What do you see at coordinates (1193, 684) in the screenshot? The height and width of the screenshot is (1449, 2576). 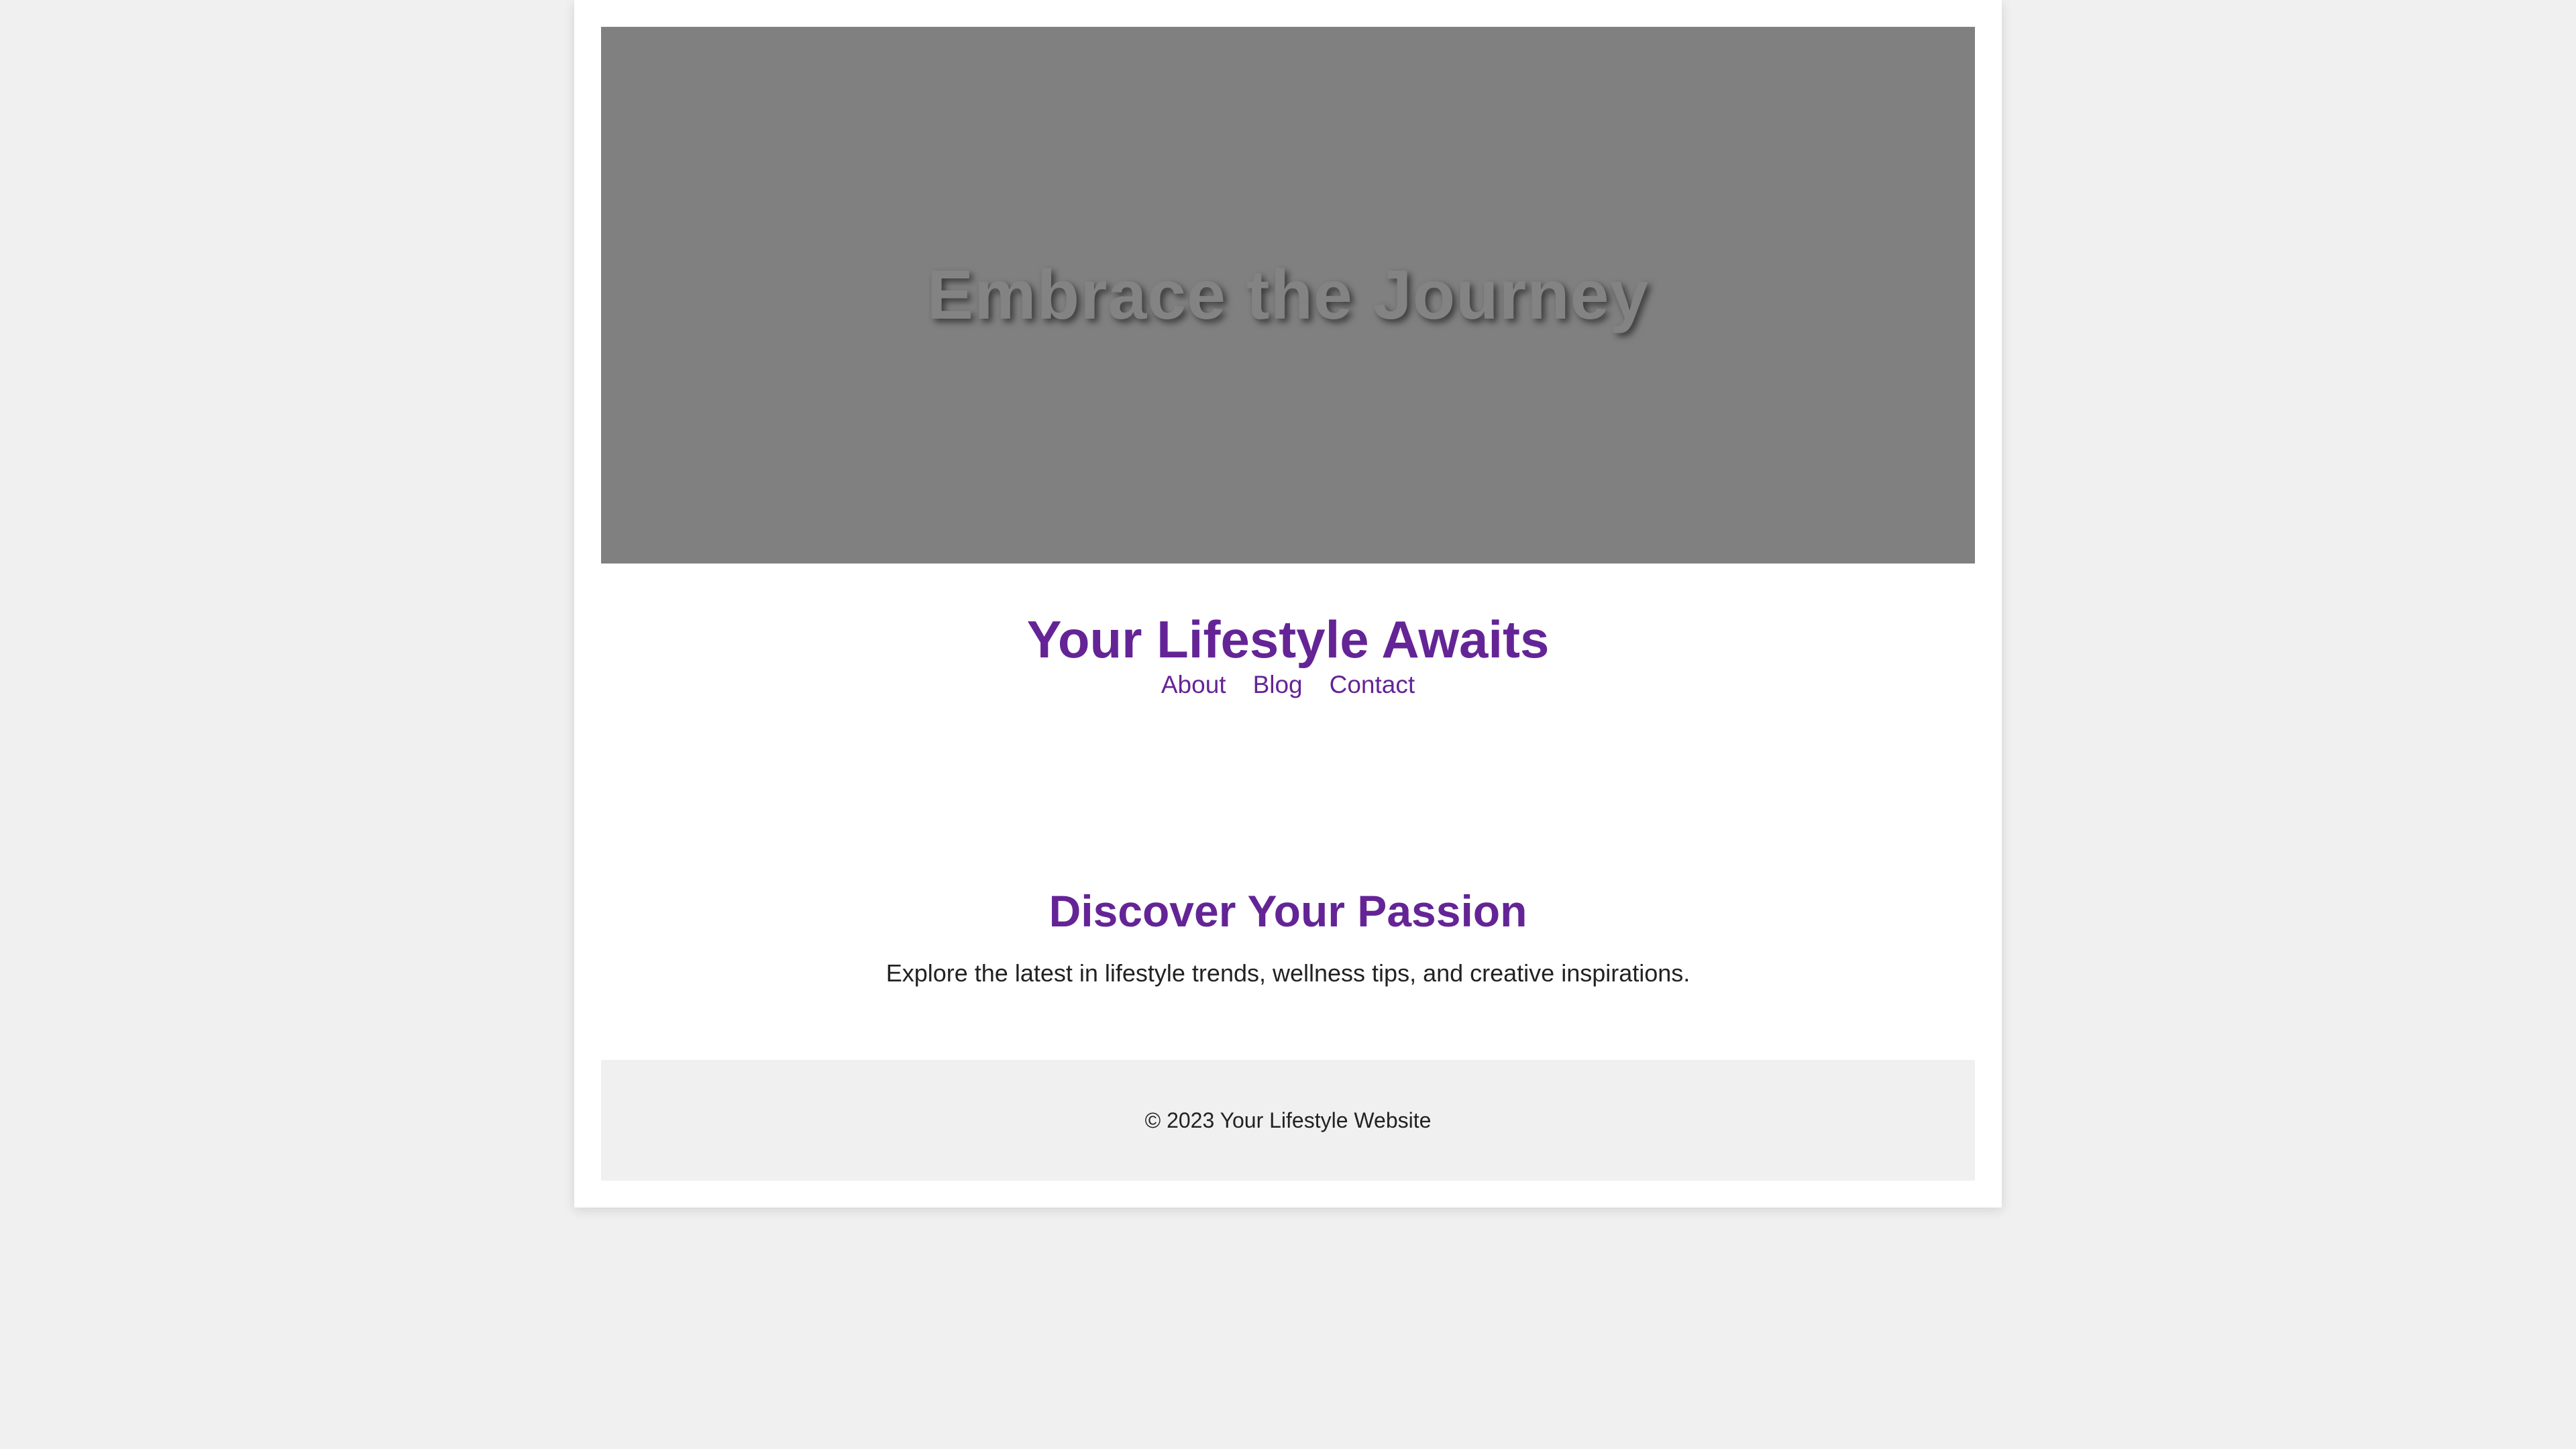 I see `nav-link-about: About` at bounding box center [1193, 684].